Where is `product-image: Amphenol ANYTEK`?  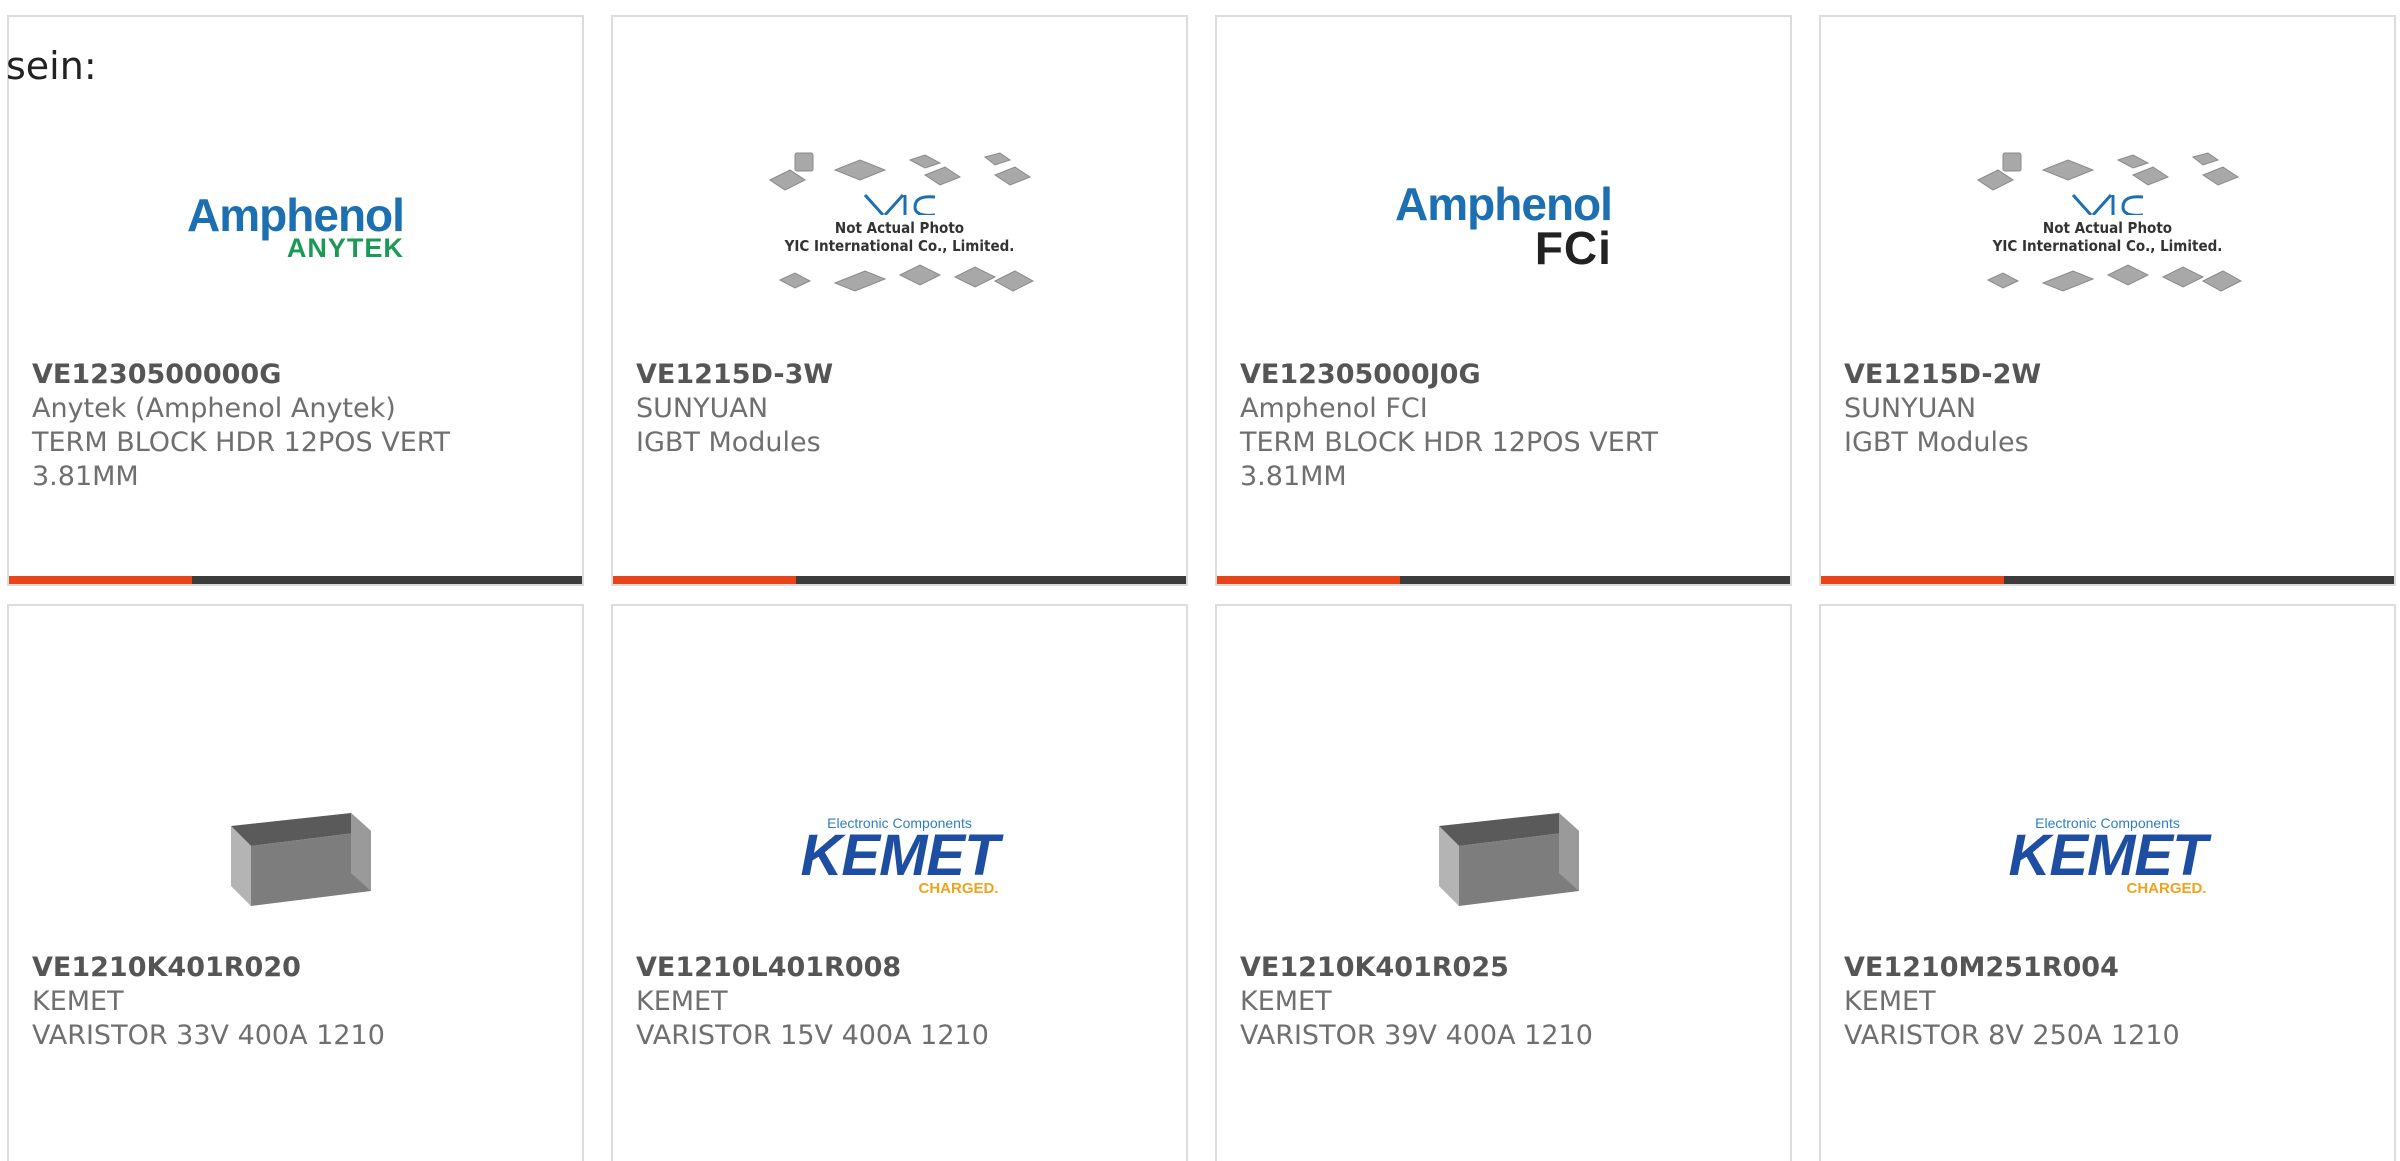 product-image: Amphenol ANYTEK is located at coordinates (295, 227).